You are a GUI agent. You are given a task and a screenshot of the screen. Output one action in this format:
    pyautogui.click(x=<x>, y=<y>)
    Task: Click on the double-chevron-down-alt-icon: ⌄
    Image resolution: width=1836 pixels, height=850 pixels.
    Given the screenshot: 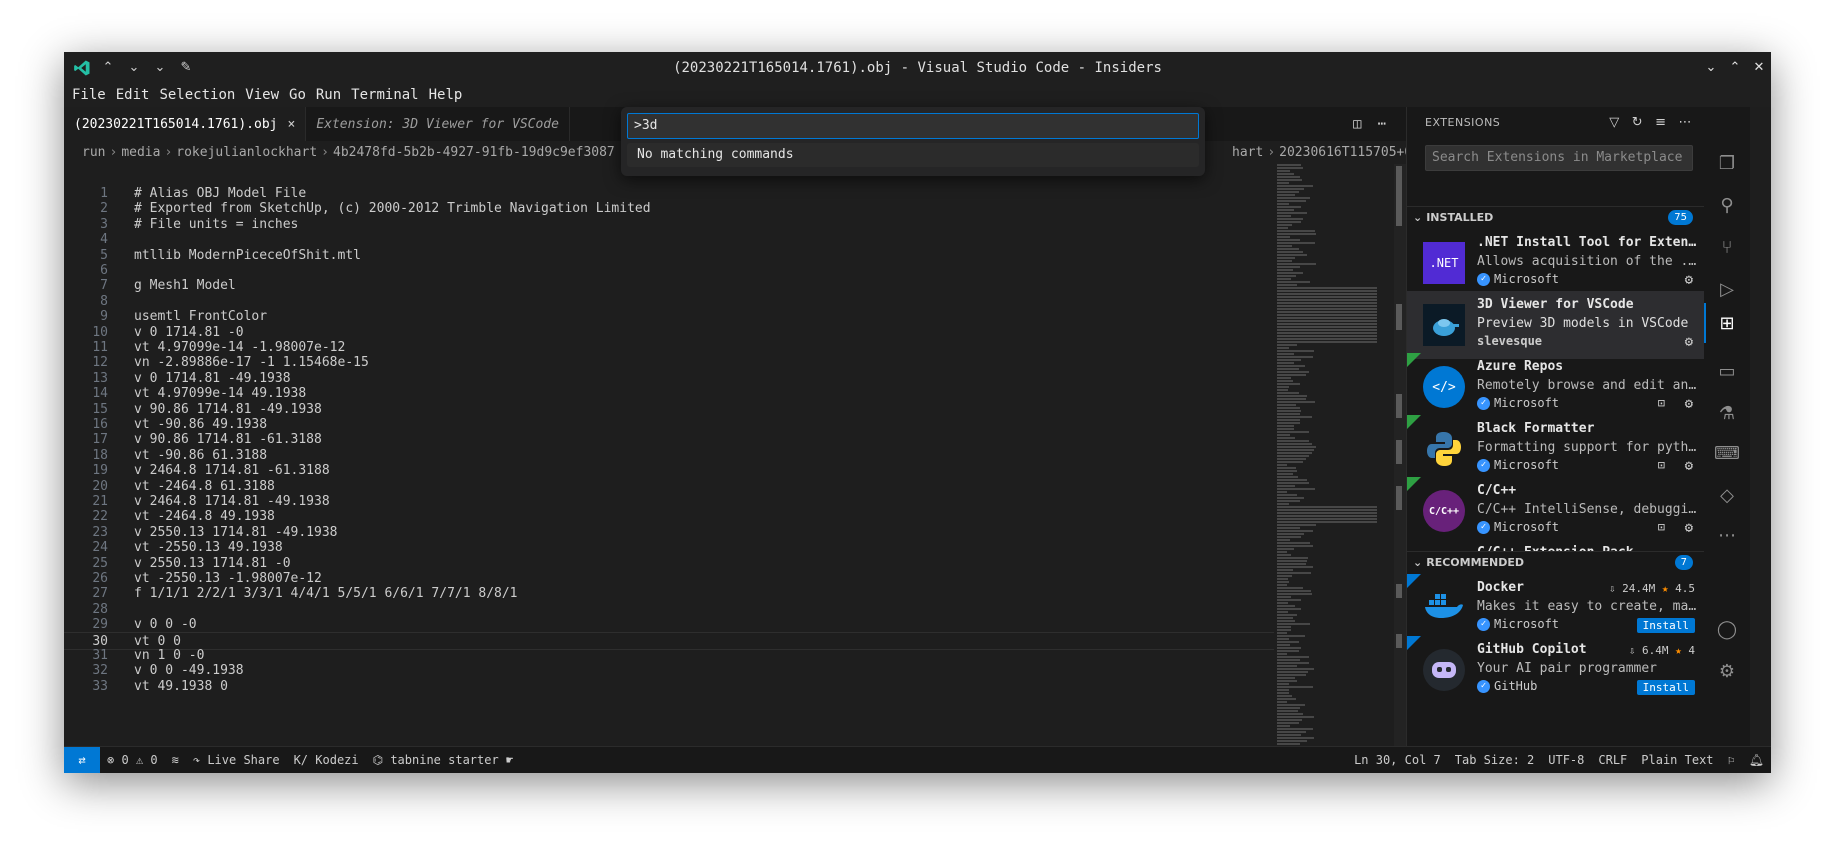 What is the action you would take?
    pyautogui.click(x=160, y=68)
    